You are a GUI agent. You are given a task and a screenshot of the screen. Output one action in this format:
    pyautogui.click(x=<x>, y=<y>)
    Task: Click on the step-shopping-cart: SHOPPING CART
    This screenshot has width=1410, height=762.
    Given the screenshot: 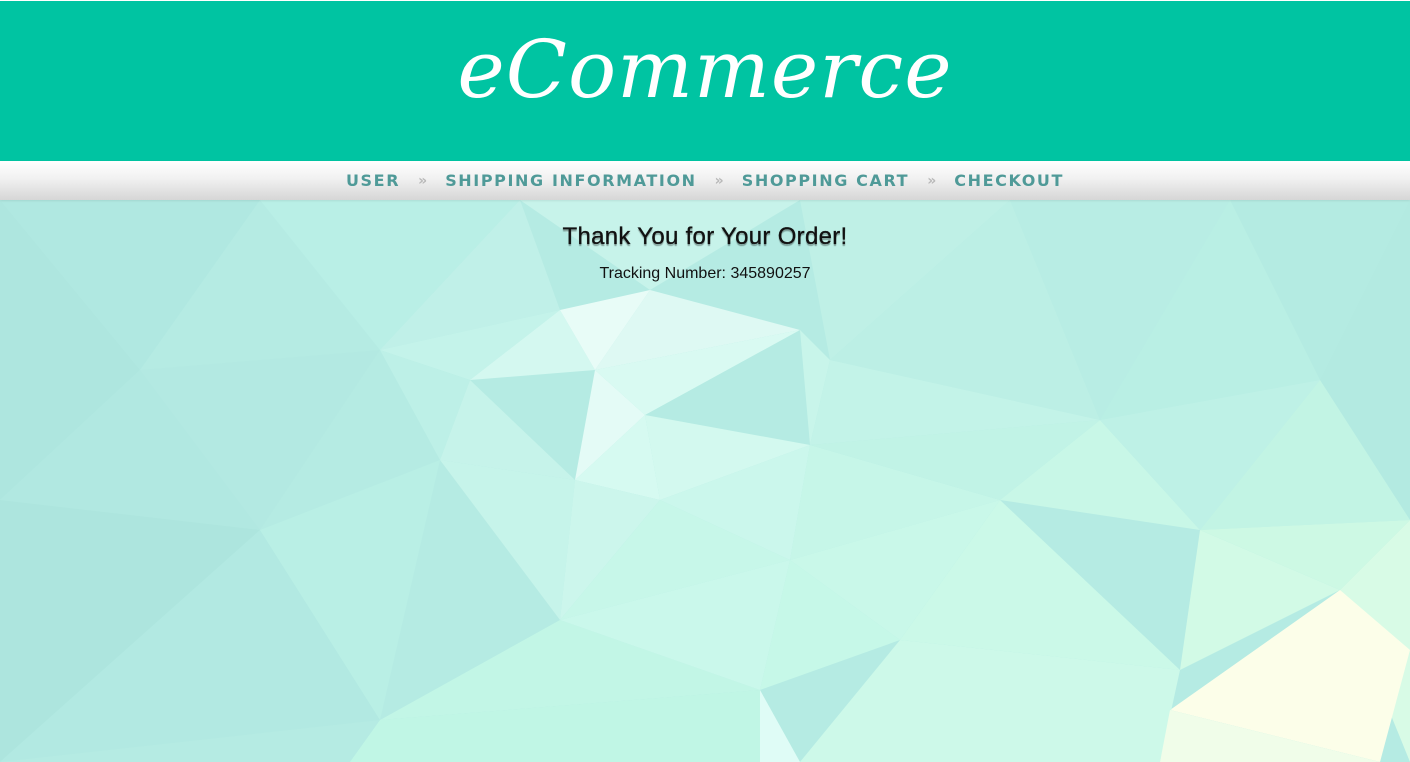 What is the action you would take?
    pyautogui.click(x=825, y=180)
    